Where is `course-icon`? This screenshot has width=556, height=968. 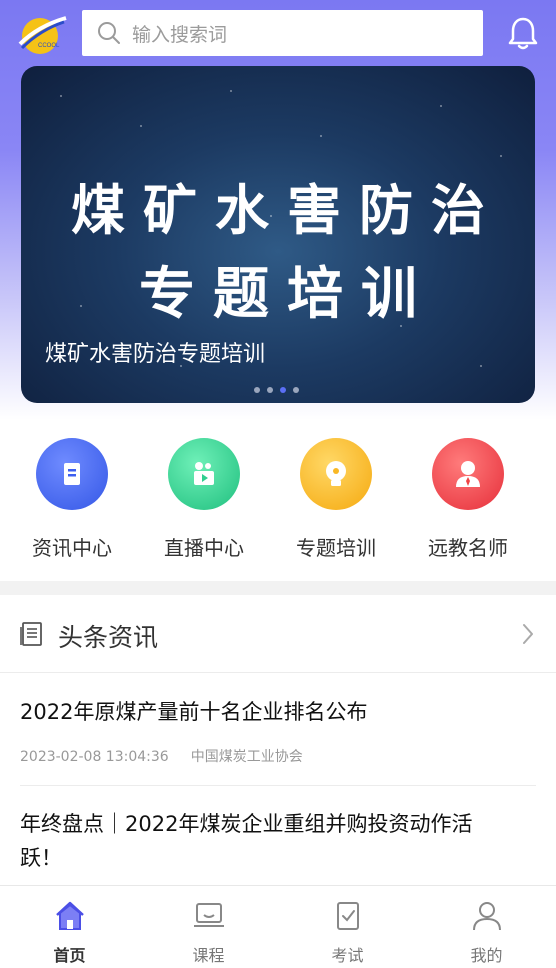 course-icon is located at coordinates (208, 915).